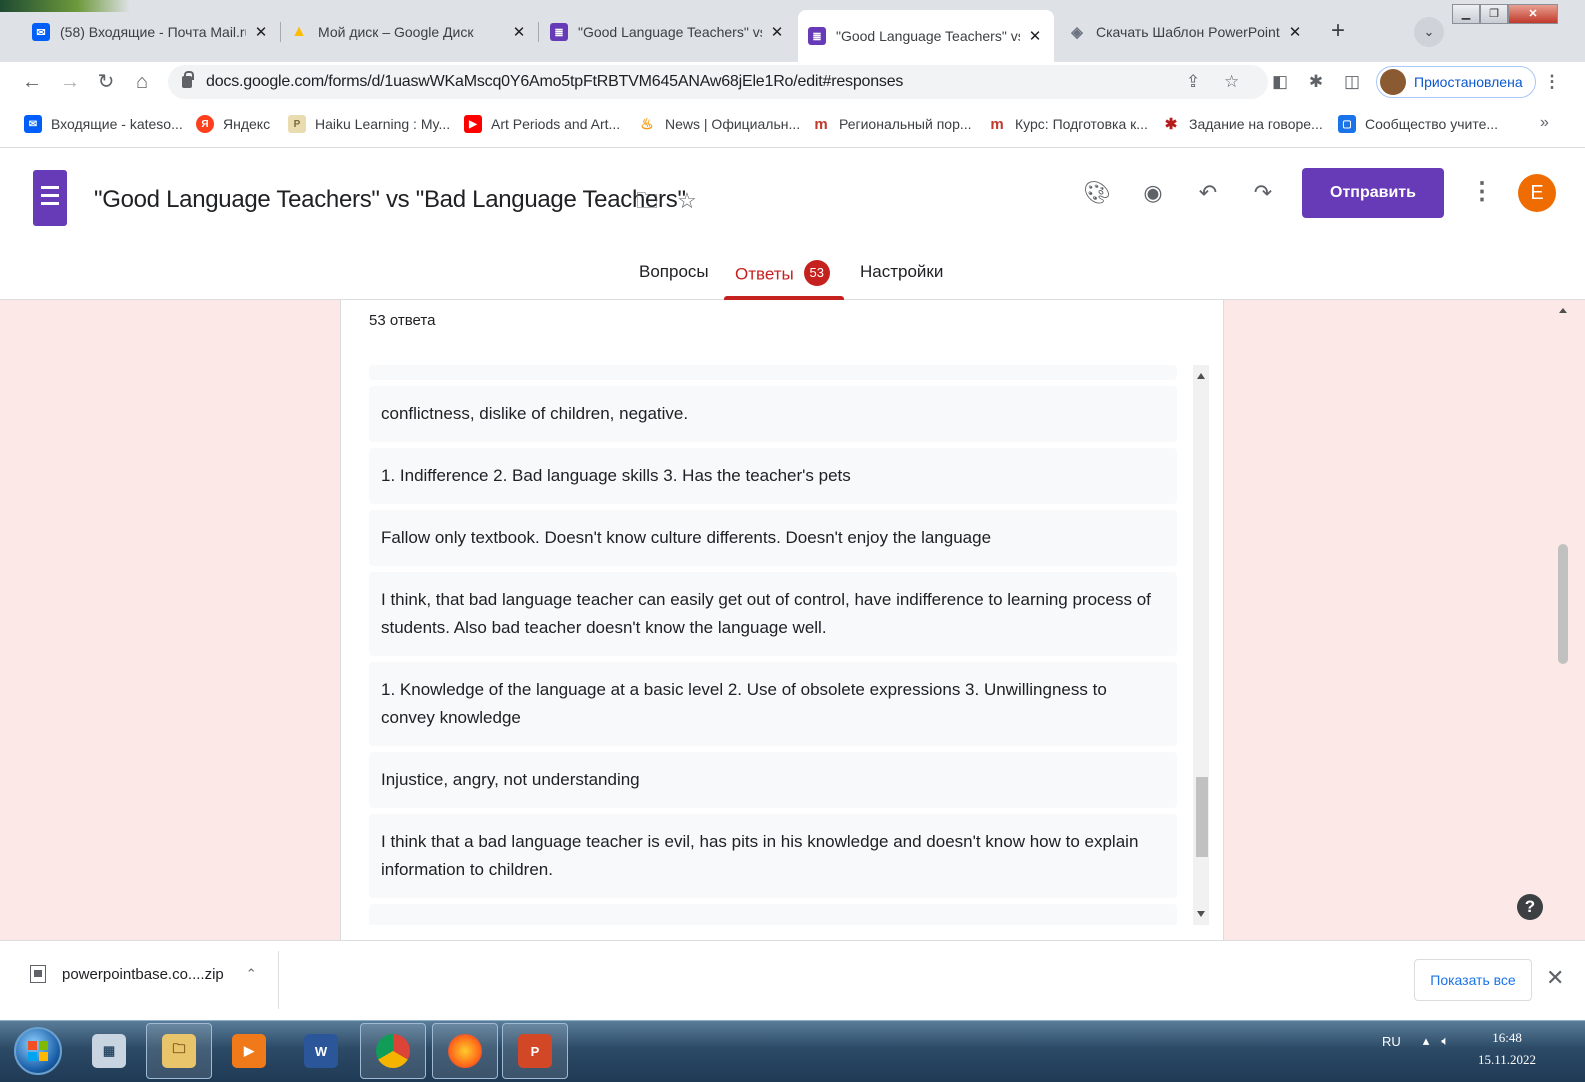  Describe the element at coordinates (687, 201) in the screenshot. I see `star-icon: ☆` at that location.